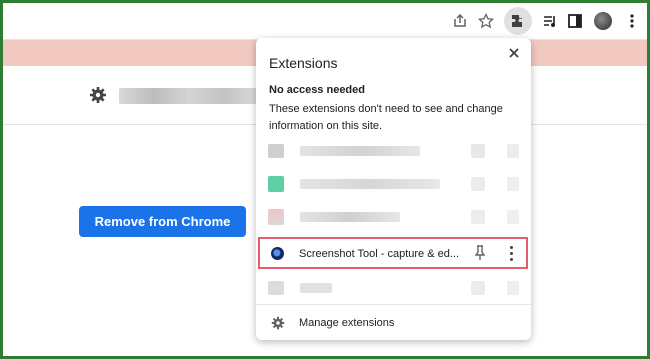 The width and height of the screenshot is (650, 359). Describe the element at coordinates (393, 304) in the screenshot. I see `divider` at that location.